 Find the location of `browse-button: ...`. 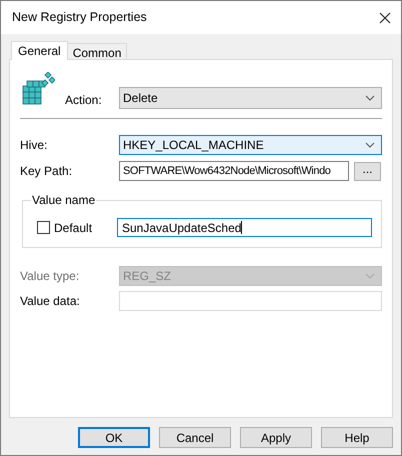

browse-button: ... is located at coordinates (367, 171).